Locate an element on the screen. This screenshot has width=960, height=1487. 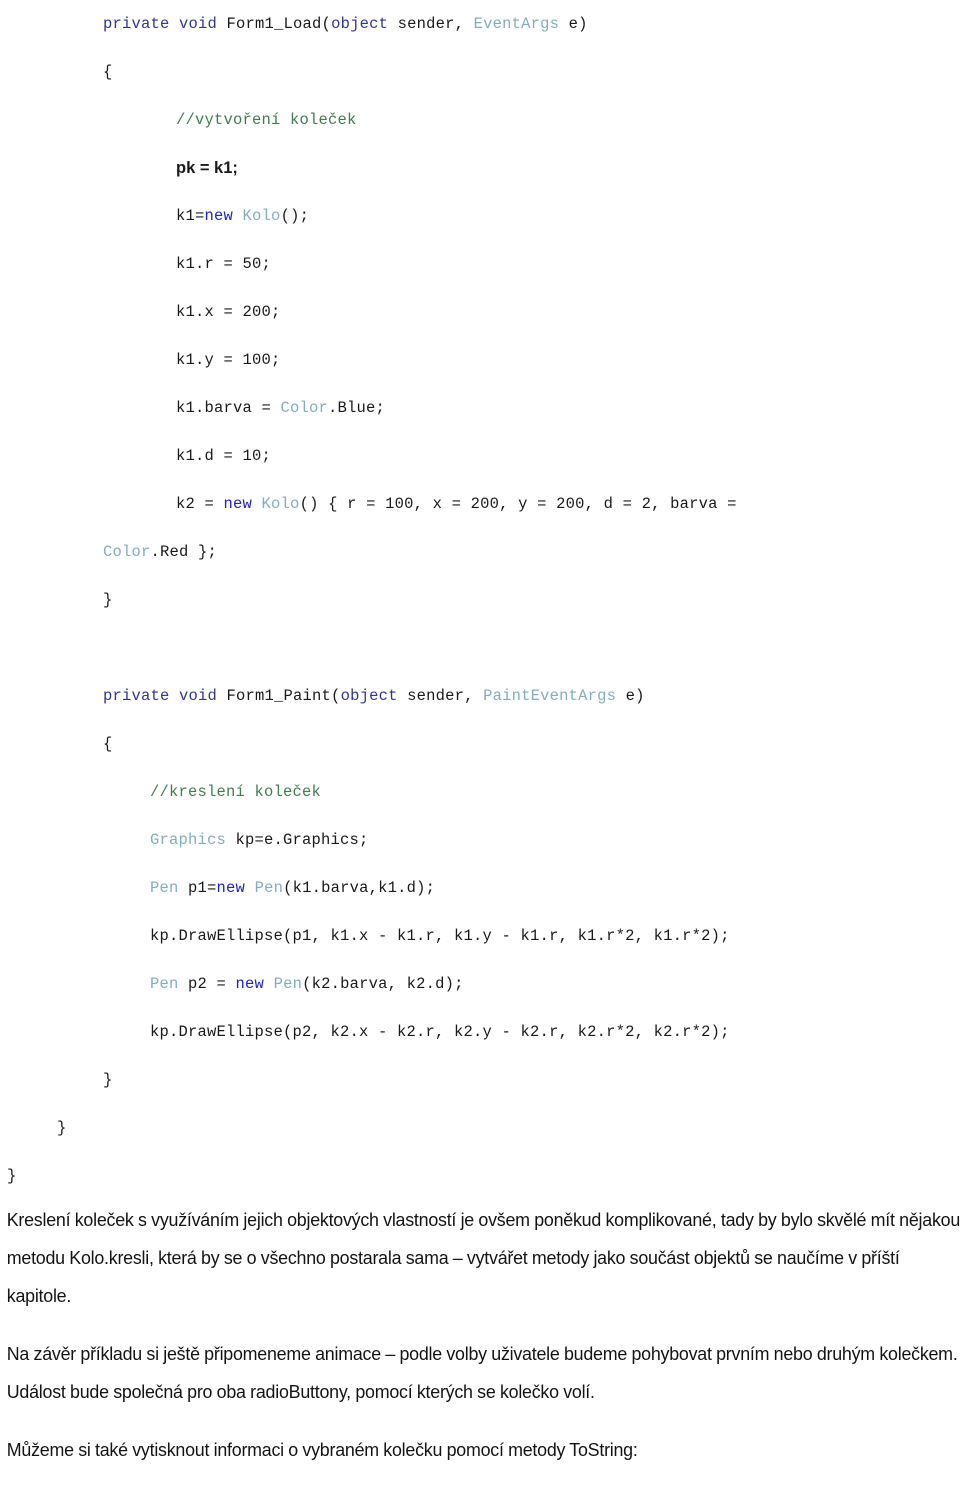
code-line: k1.r = 50; is located at coordinates (480, 264).